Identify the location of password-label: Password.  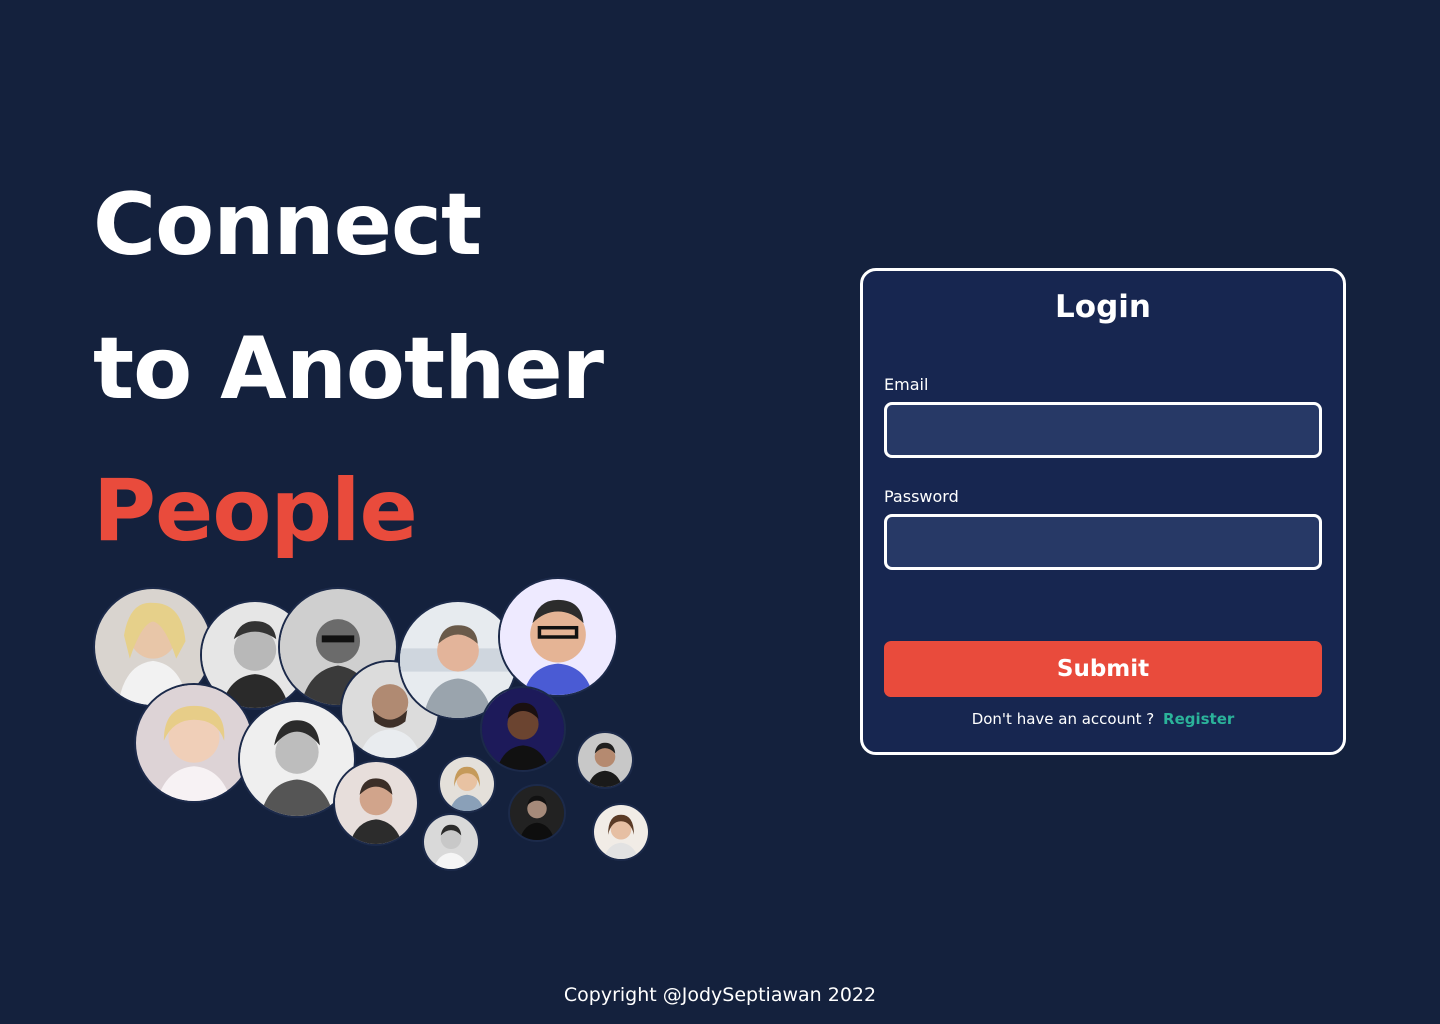
(921, 496).